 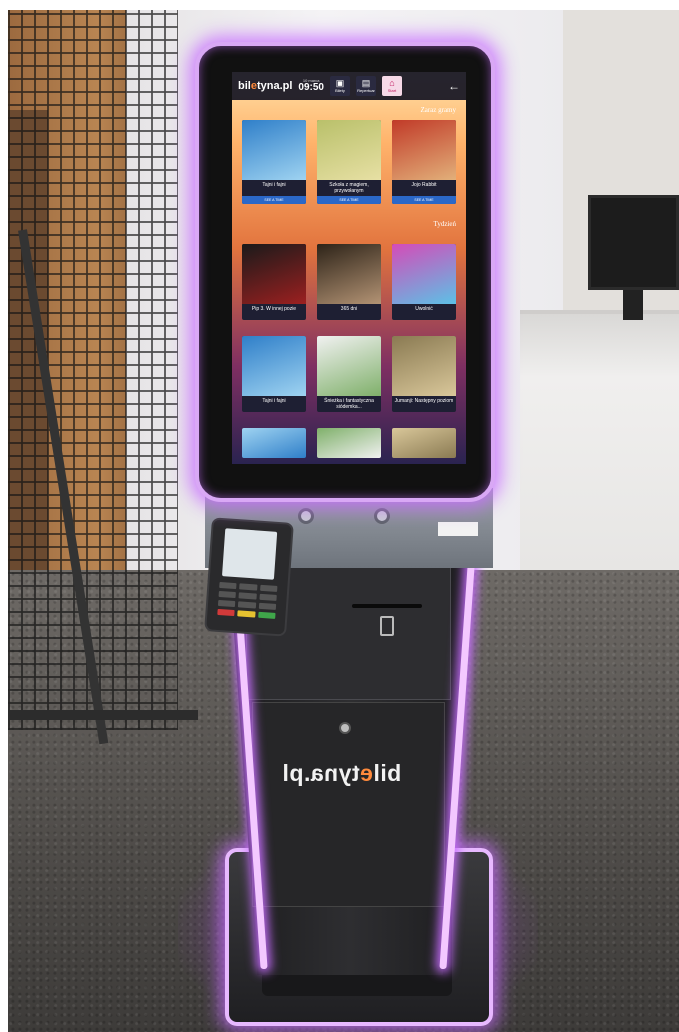 I want to click on cancel-key, so click(x=226, y=612).